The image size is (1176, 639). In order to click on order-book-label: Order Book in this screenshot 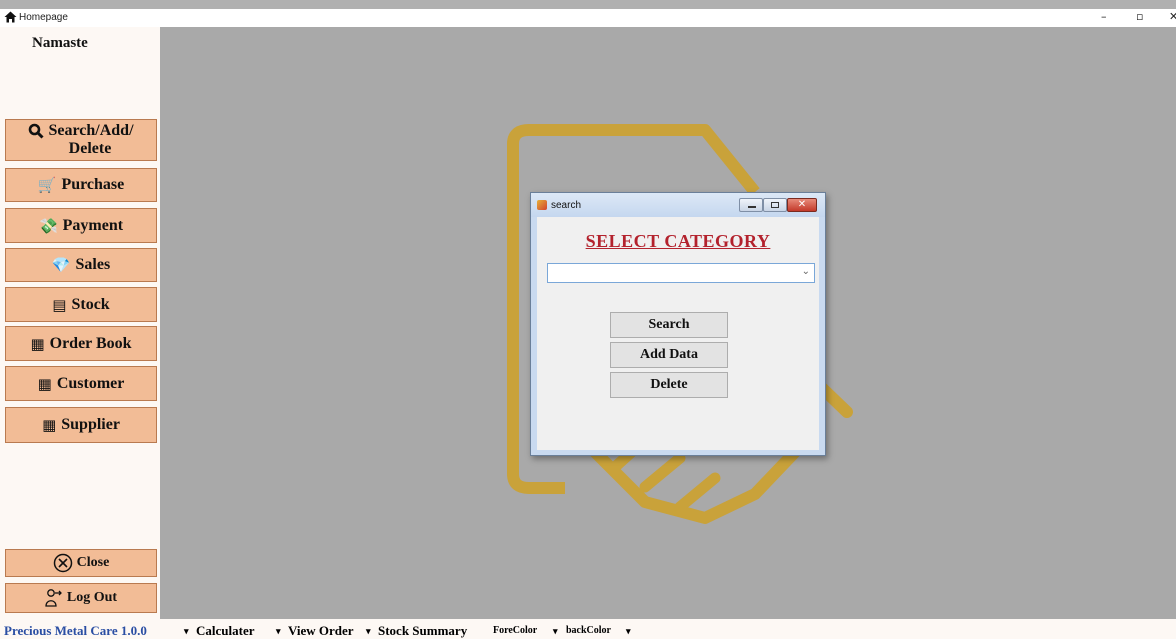, I will do `click(90, 343)`.